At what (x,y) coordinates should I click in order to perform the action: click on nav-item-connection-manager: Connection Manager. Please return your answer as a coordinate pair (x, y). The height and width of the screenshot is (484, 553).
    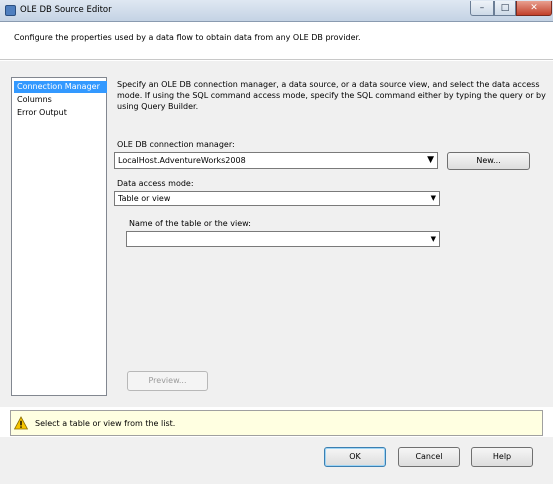
    Looking at the image, I should click on (60, 87).